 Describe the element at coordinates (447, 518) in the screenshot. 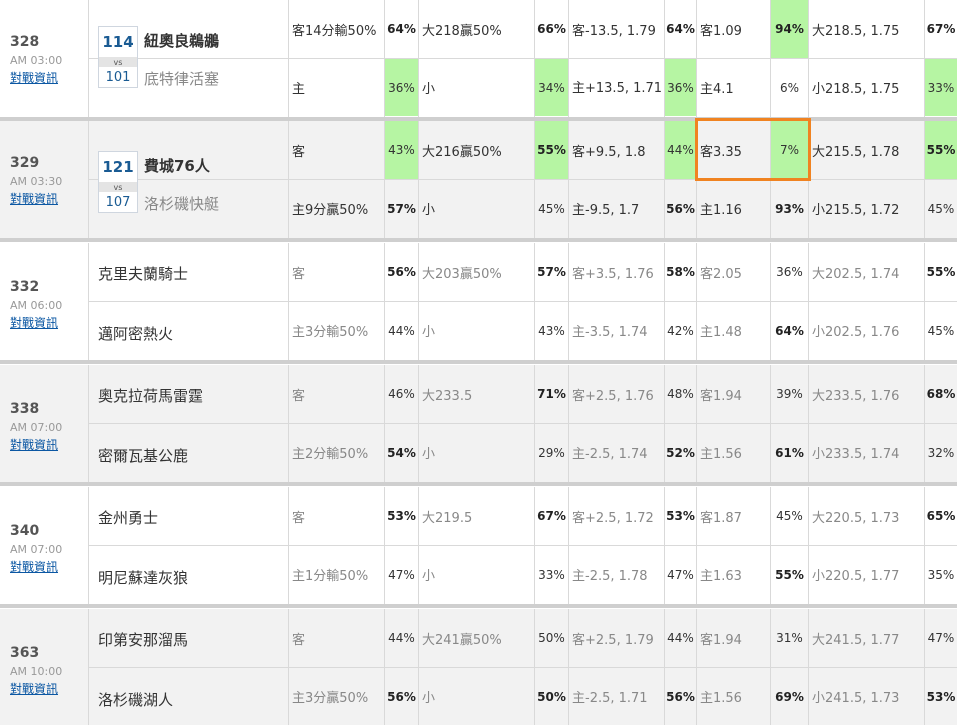

I see `ou-result-cell: 大219.5` at that location.